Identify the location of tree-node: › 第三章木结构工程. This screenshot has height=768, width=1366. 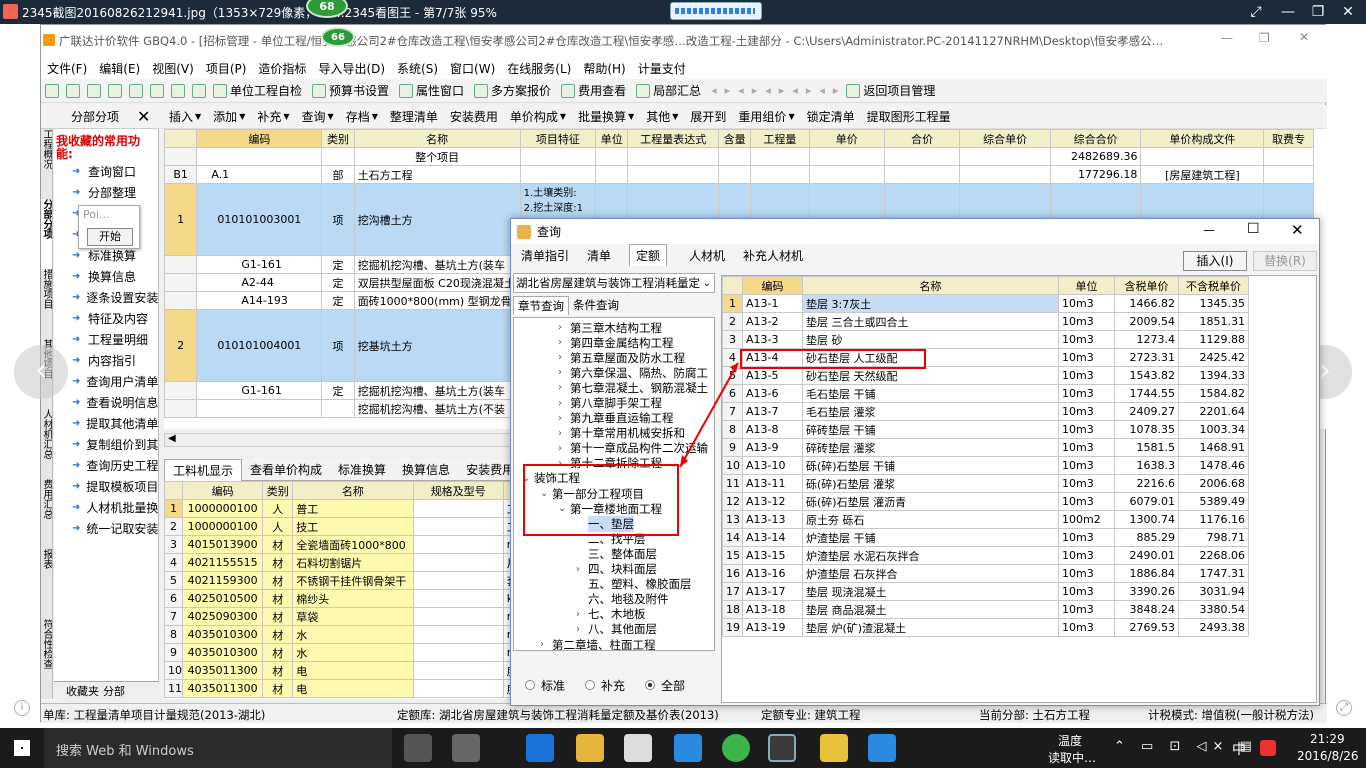
(614, 327).